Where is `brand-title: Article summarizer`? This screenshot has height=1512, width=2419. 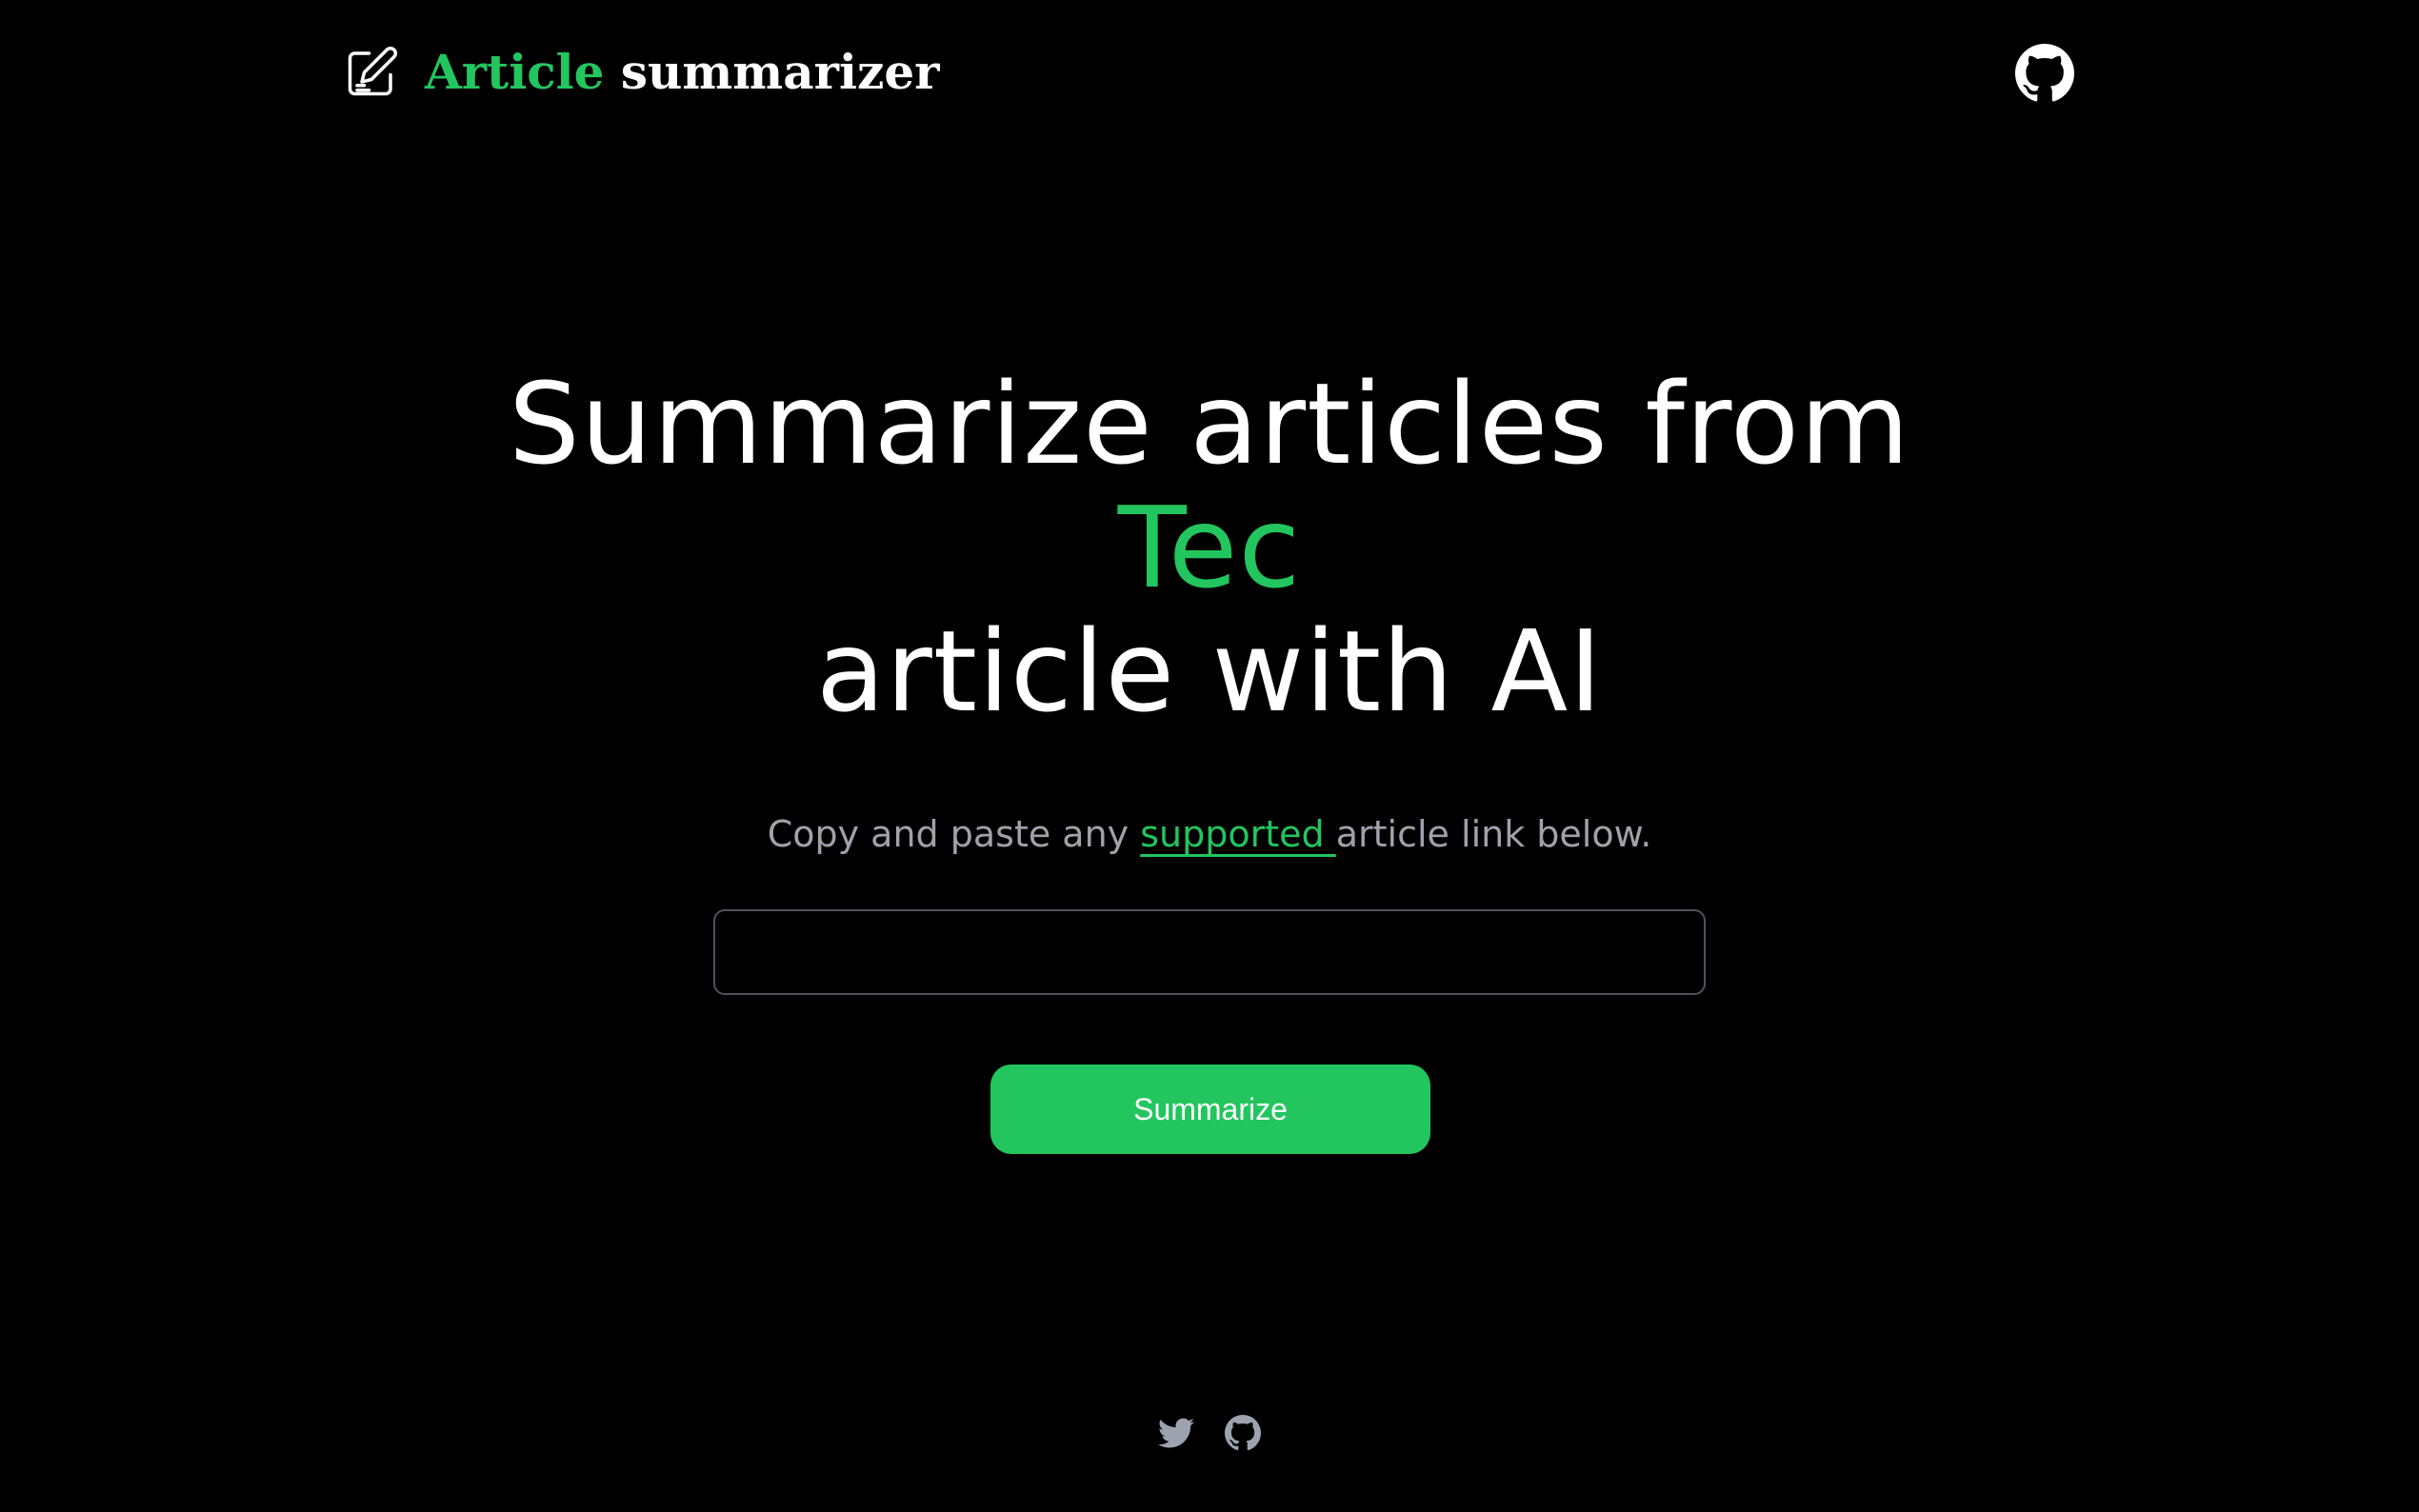
brand-title: Article summarizer is located at coordinates (682, 72).